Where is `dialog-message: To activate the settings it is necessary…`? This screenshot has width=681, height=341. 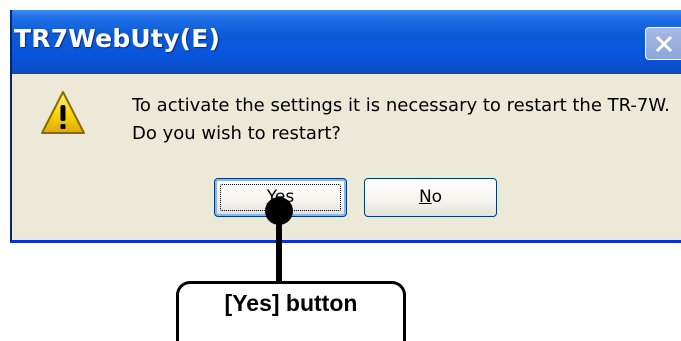 dialog-message: To activate the settings it is necessary… is located at coordinates (401, 120).